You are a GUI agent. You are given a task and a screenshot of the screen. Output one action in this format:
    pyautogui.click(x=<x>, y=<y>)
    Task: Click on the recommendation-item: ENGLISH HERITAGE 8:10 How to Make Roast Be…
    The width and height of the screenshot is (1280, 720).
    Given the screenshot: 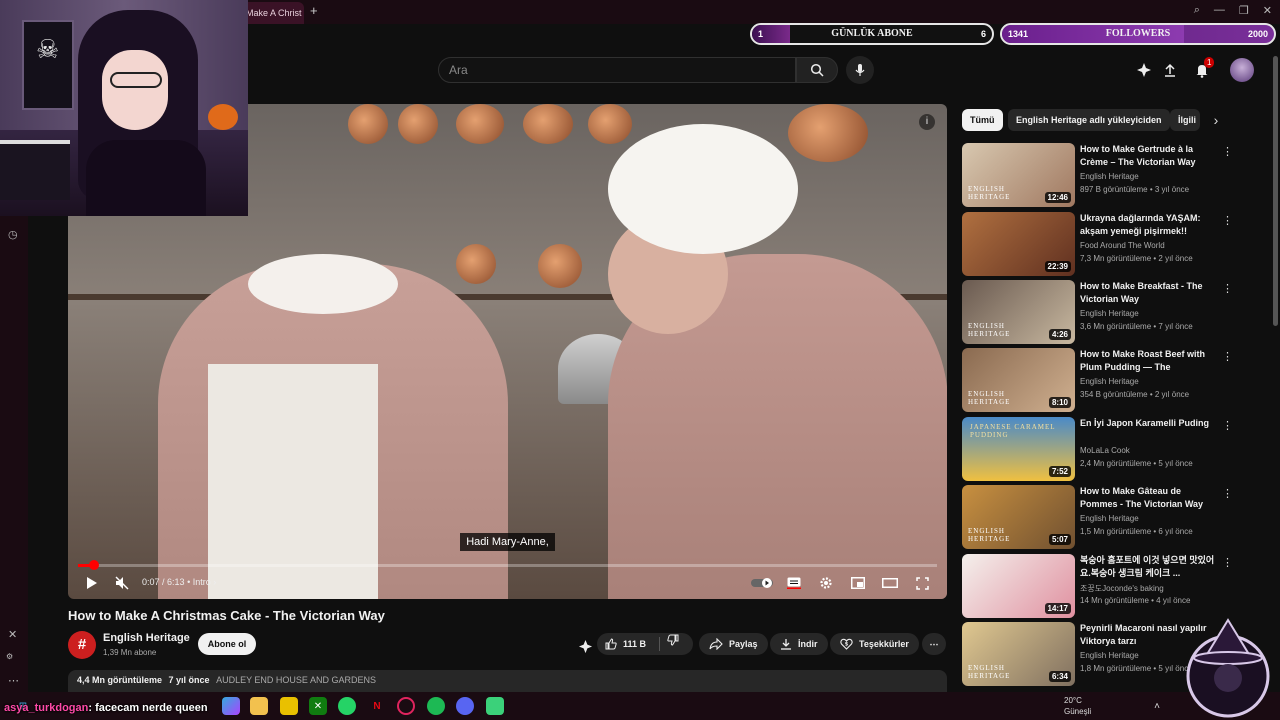 What is the action you would take?
    pyautogui.click(x=1102, y=380)
    